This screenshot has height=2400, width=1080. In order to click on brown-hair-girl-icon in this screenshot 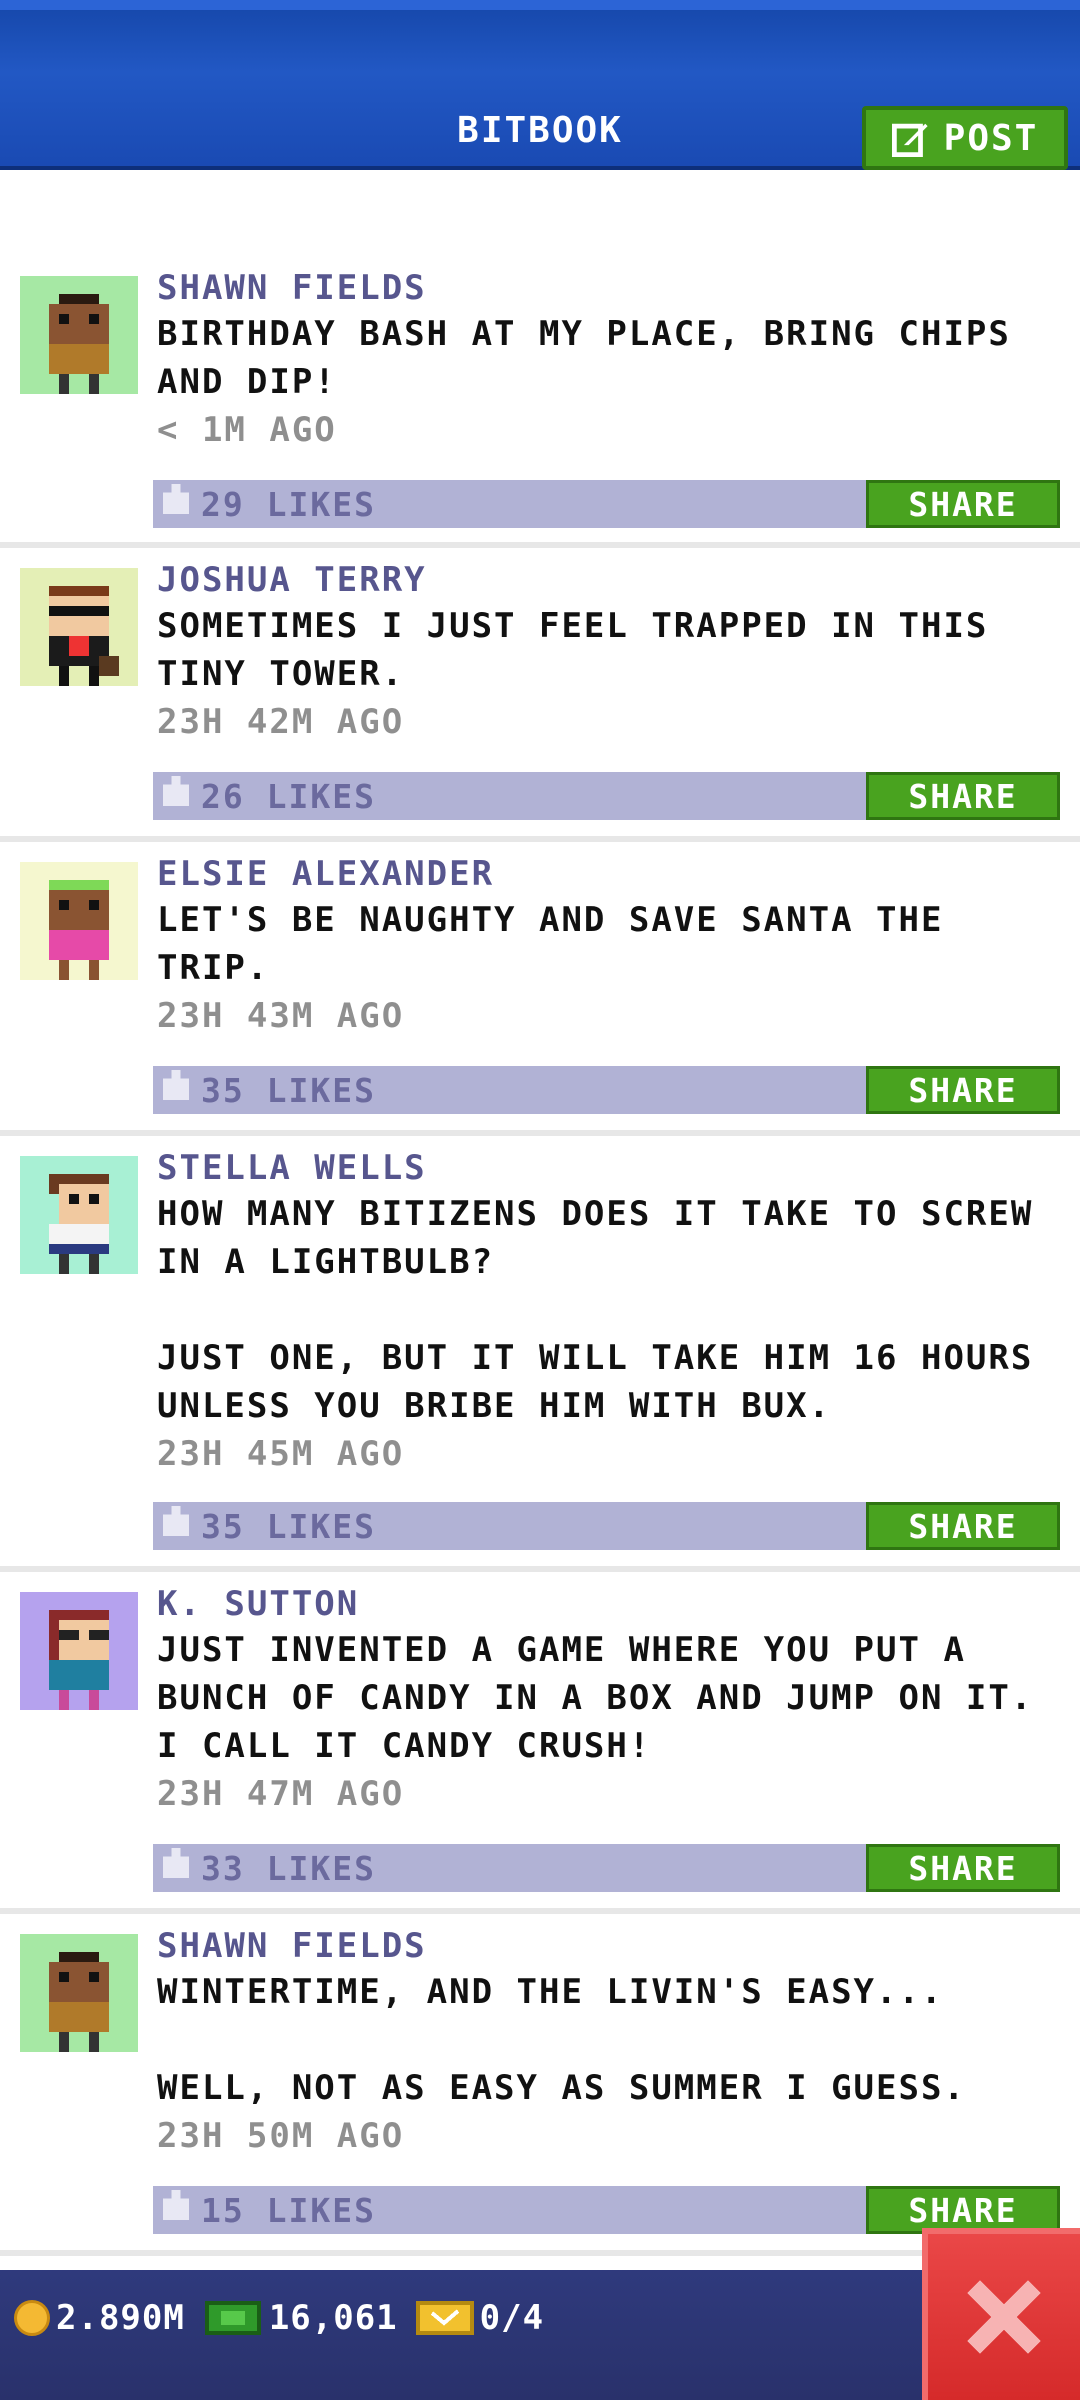, I will do `click(79, 1224)`.